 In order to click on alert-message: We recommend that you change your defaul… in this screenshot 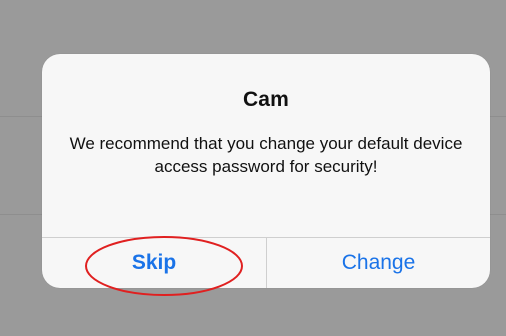, I will do `click(266, 155)`.